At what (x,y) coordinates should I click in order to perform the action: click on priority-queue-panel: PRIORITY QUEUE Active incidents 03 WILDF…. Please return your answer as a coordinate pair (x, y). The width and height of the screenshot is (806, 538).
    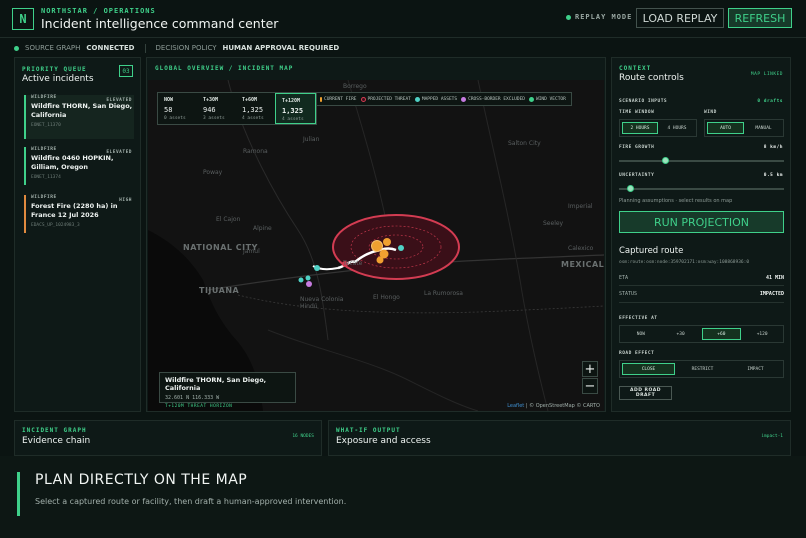
    Looking at the image, I should click on (77, 234).